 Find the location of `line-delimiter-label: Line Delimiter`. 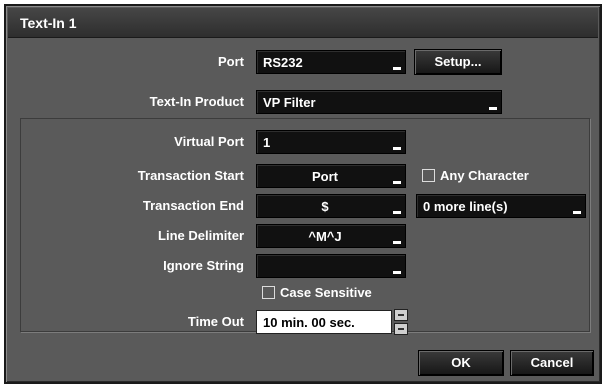

line-delimiter-label: Line Delimiter is located at coordinates (201, 235).